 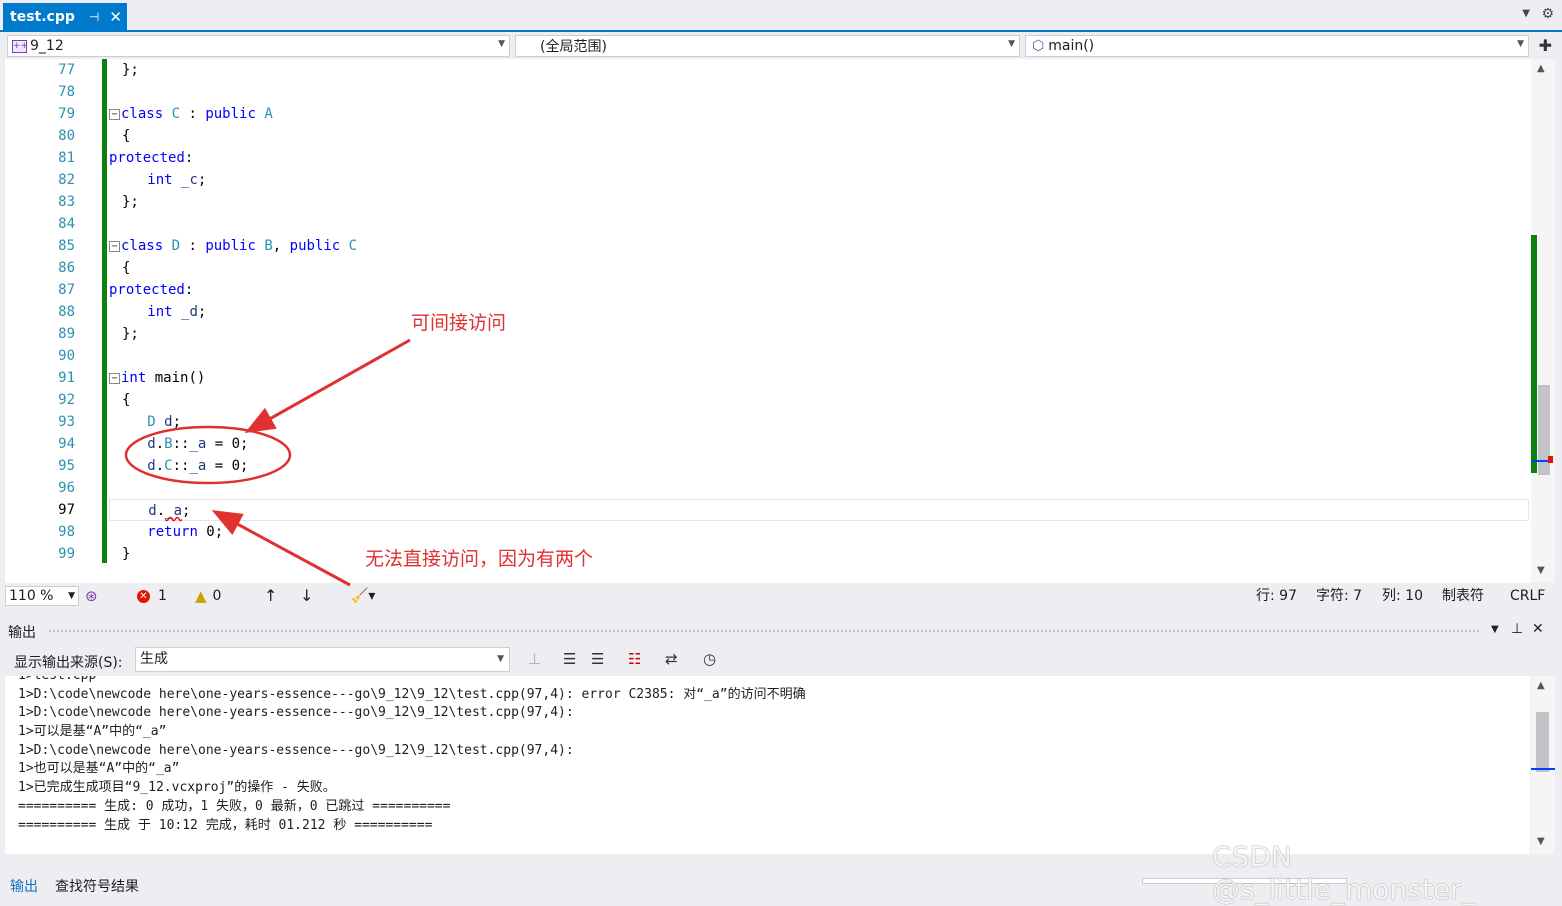 What do you see at coordinates (1534, 354) in the screenshot?
I see `change-marker` at bounding box center [1534, 354].